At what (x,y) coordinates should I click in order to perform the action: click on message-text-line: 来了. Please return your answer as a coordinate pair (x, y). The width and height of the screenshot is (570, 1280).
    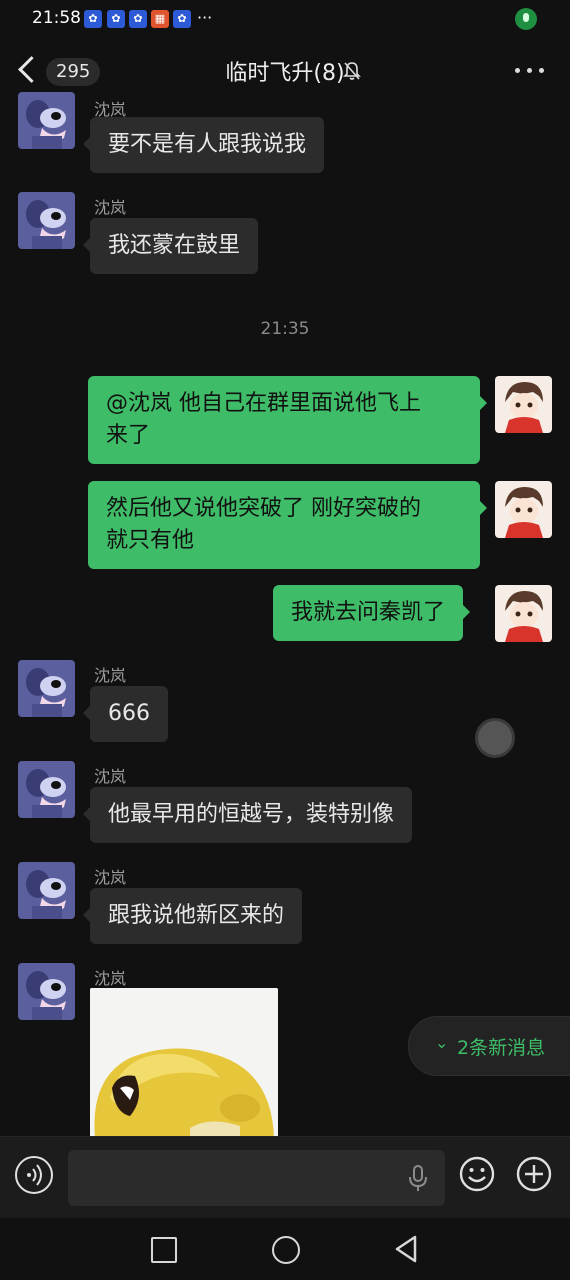
    Looking at the image, I should click on (128, 435).